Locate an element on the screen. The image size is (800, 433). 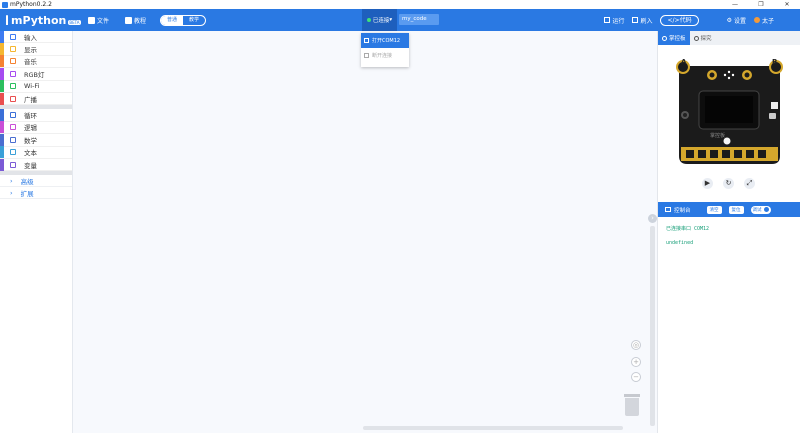
sidebar-item-extensions: › 扩展 is located at coordinates (36, 193).